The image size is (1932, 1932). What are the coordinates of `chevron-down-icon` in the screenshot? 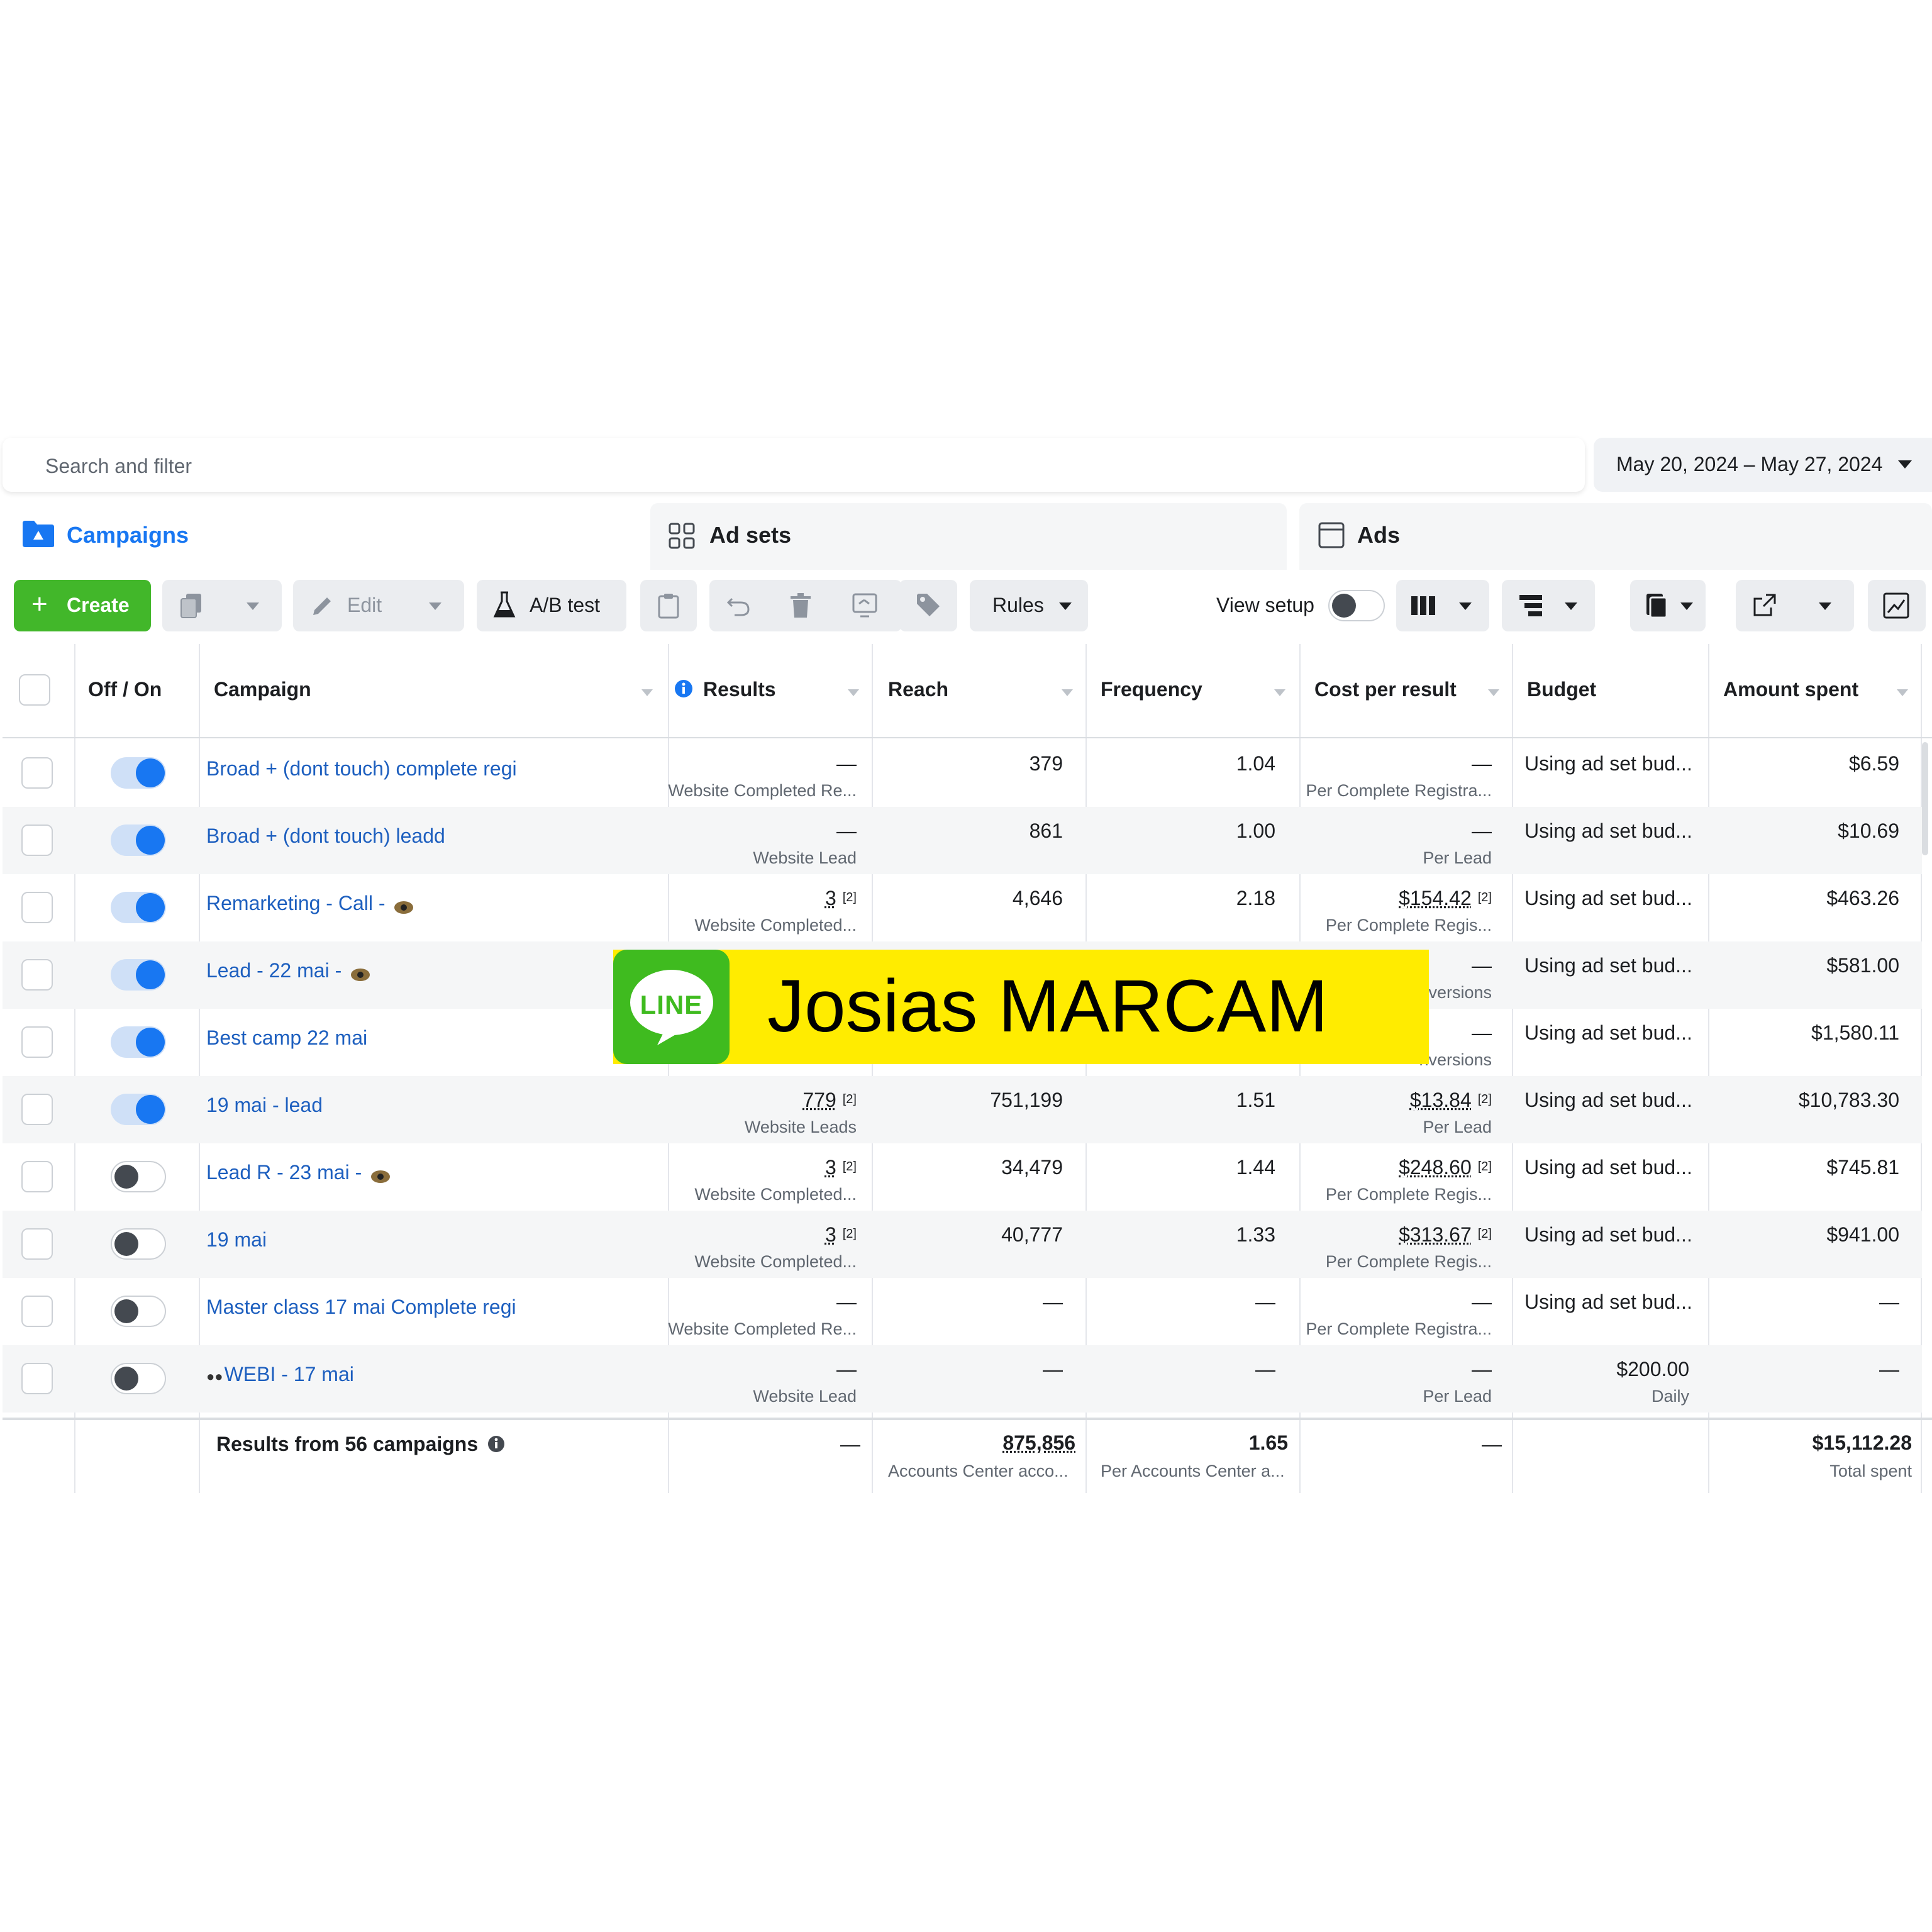 It's located at (1686, 606).